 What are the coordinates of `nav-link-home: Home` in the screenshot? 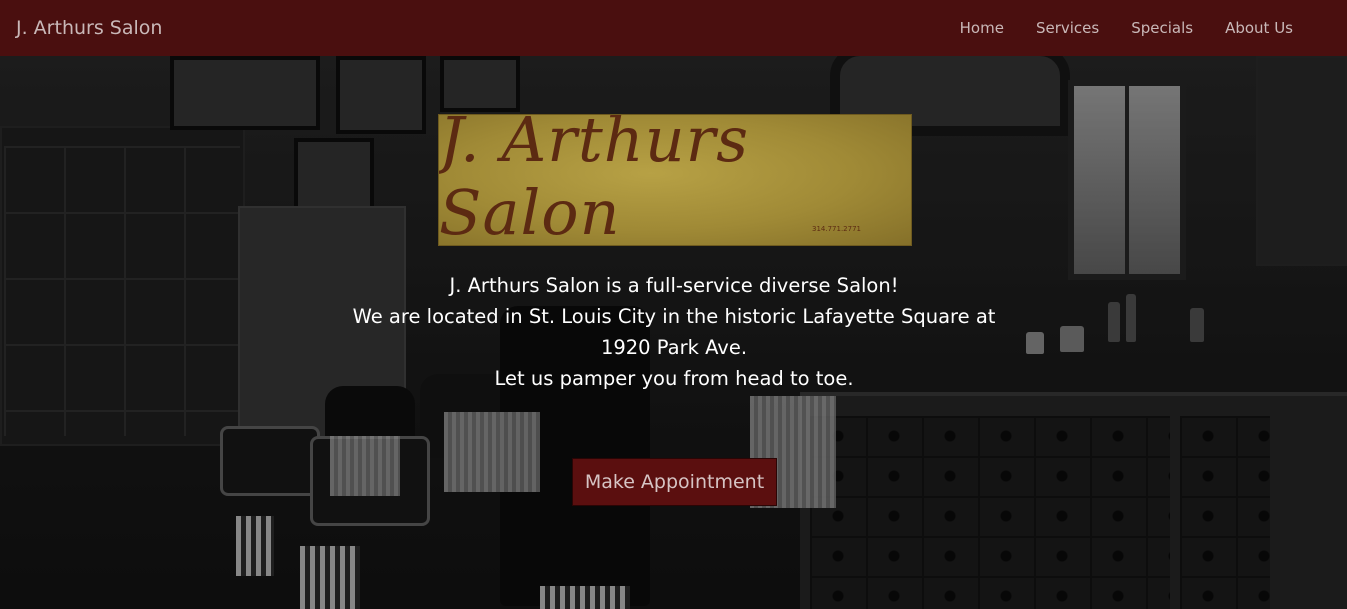 It's located at (982, 28).